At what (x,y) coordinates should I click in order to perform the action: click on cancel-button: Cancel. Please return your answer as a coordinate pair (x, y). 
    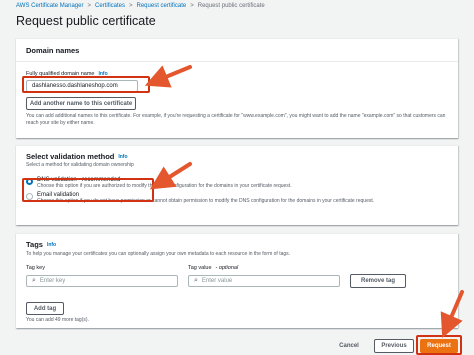
    Looking at the image, I should click on (349, 346).